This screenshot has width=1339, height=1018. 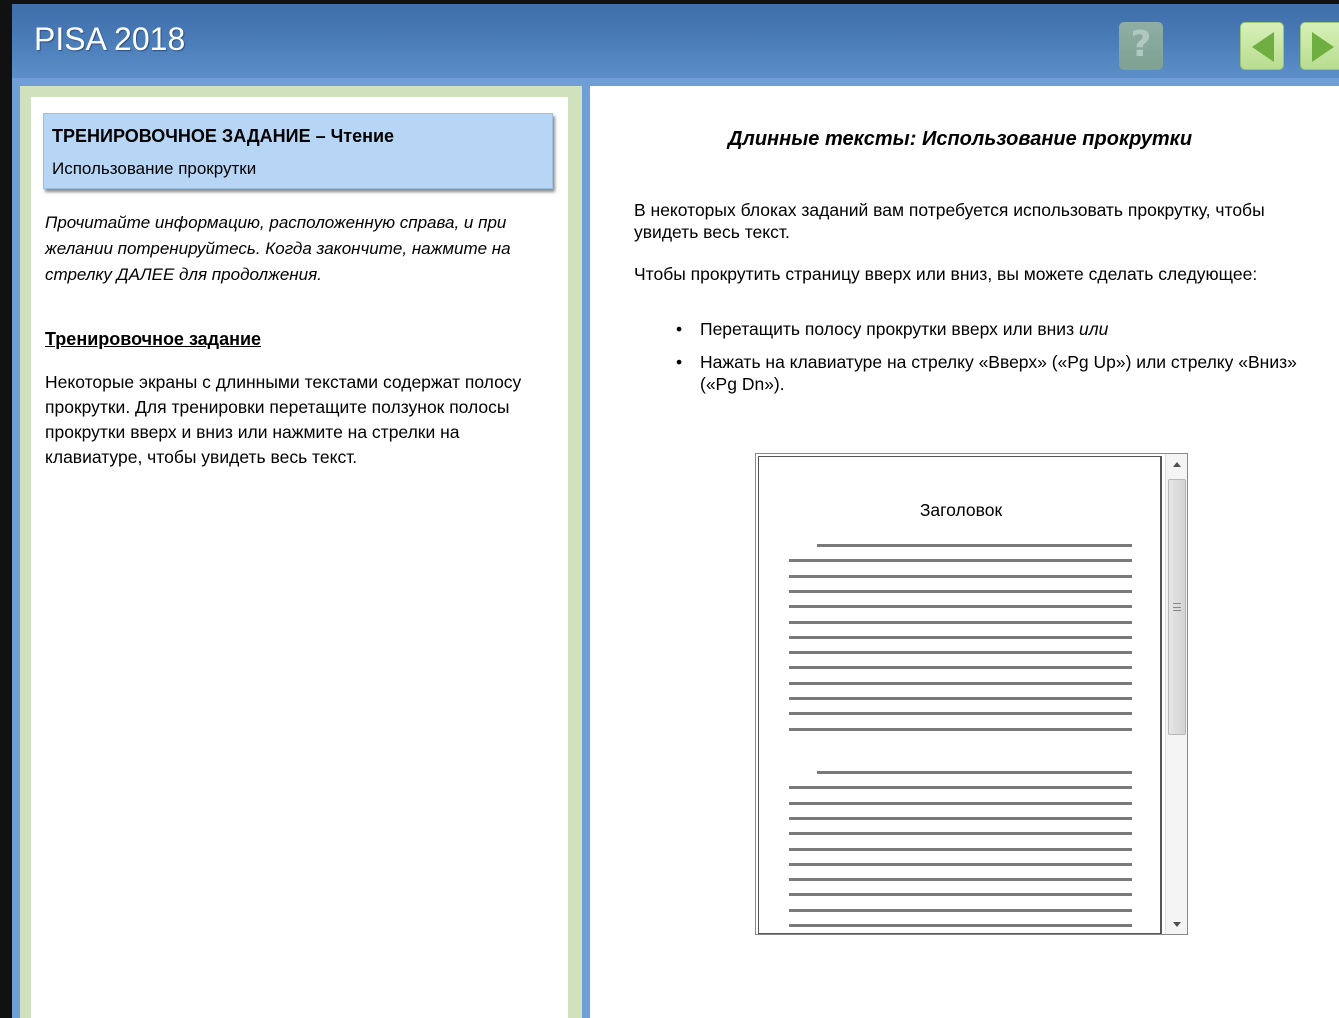 I want to click on scroll-up-button, so click(x=1177, y=464).